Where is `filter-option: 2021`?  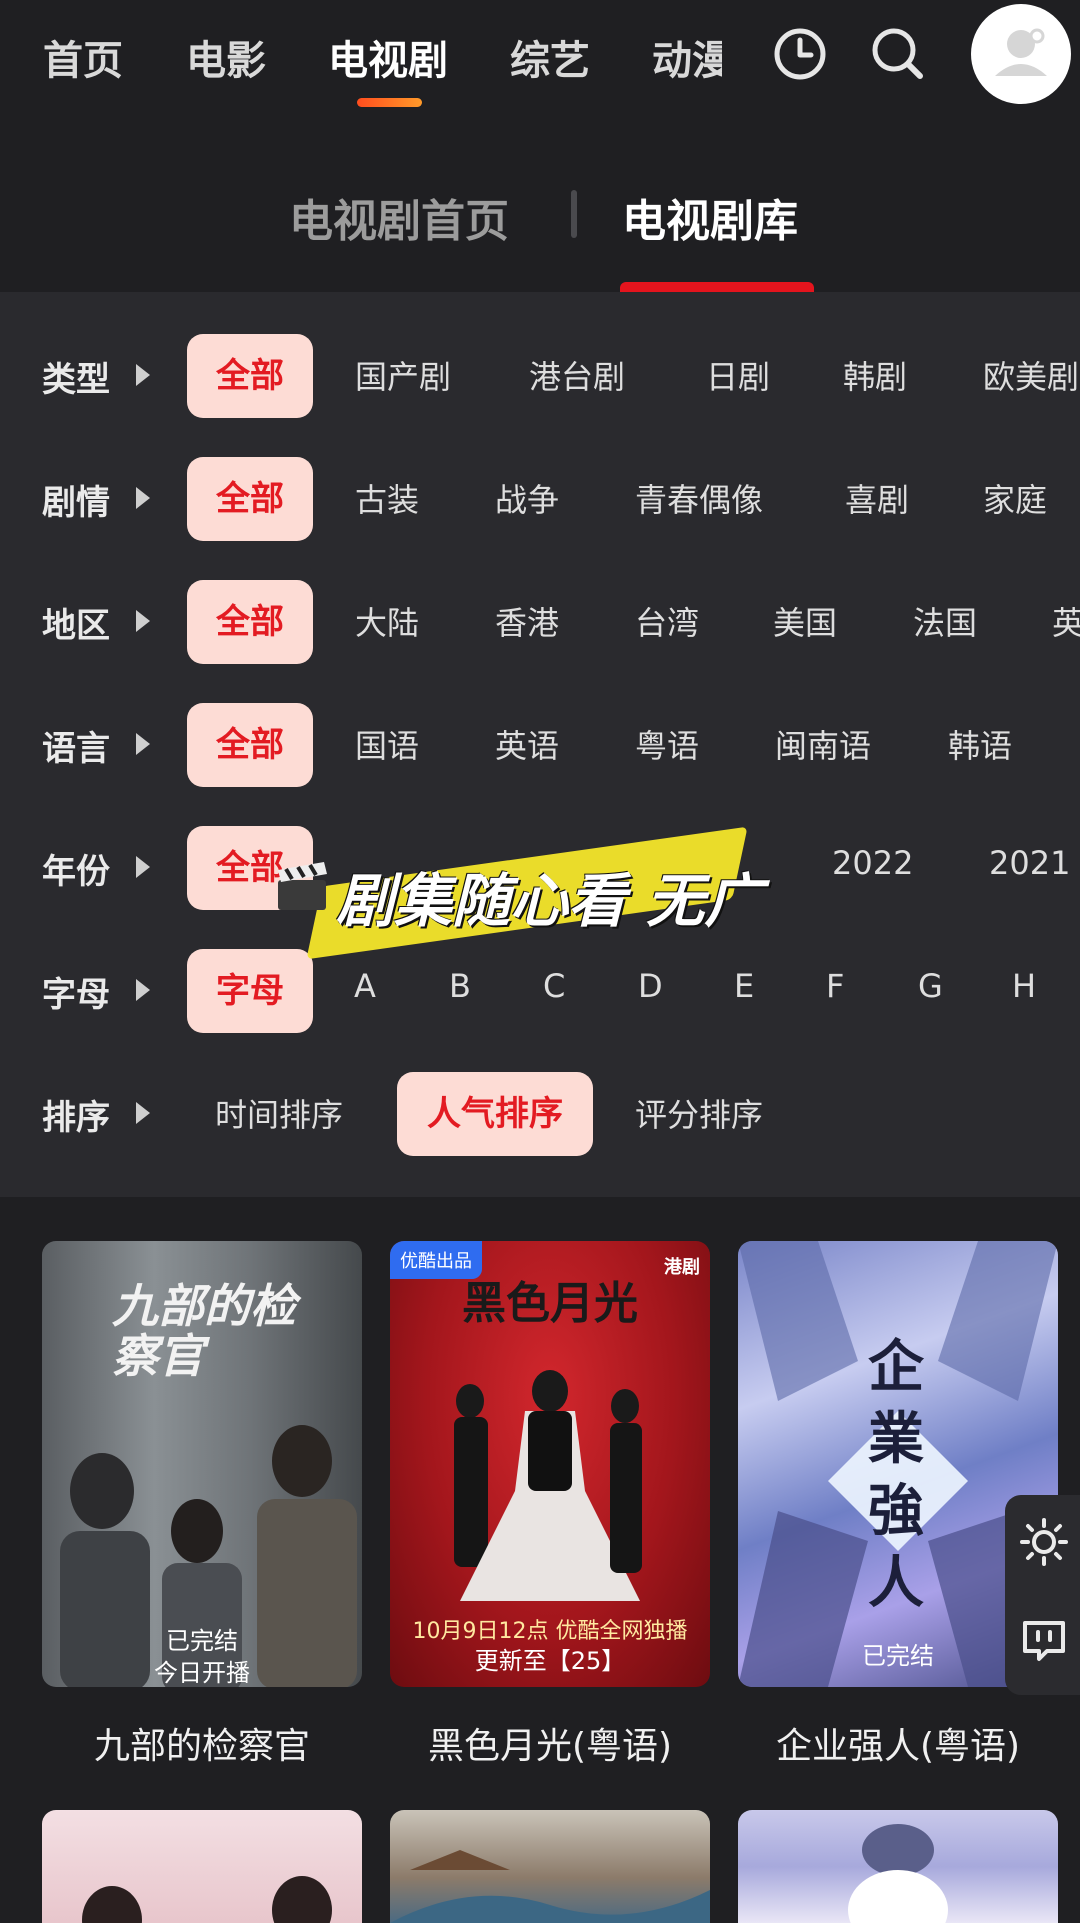 filter-option: 2021 is located at coordinates (1029, 863).